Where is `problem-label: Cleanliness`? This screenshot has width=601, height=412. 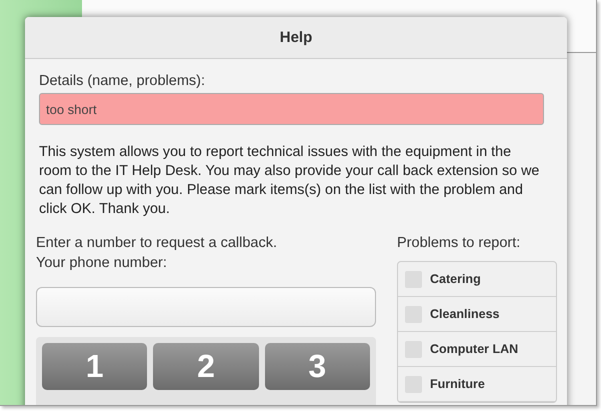
problem-label: Cleanliness is located at coordinates (465, 314).